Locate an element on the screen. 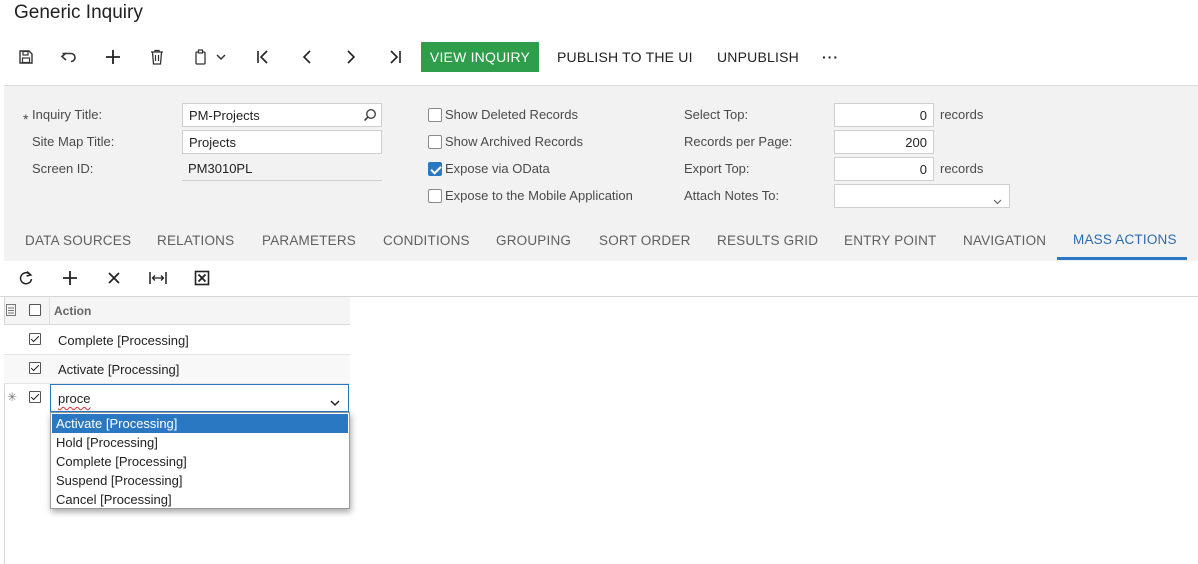 This screenshot has width=1198, height=564. show-archived-checkbox is located at coordinates (435, 142).